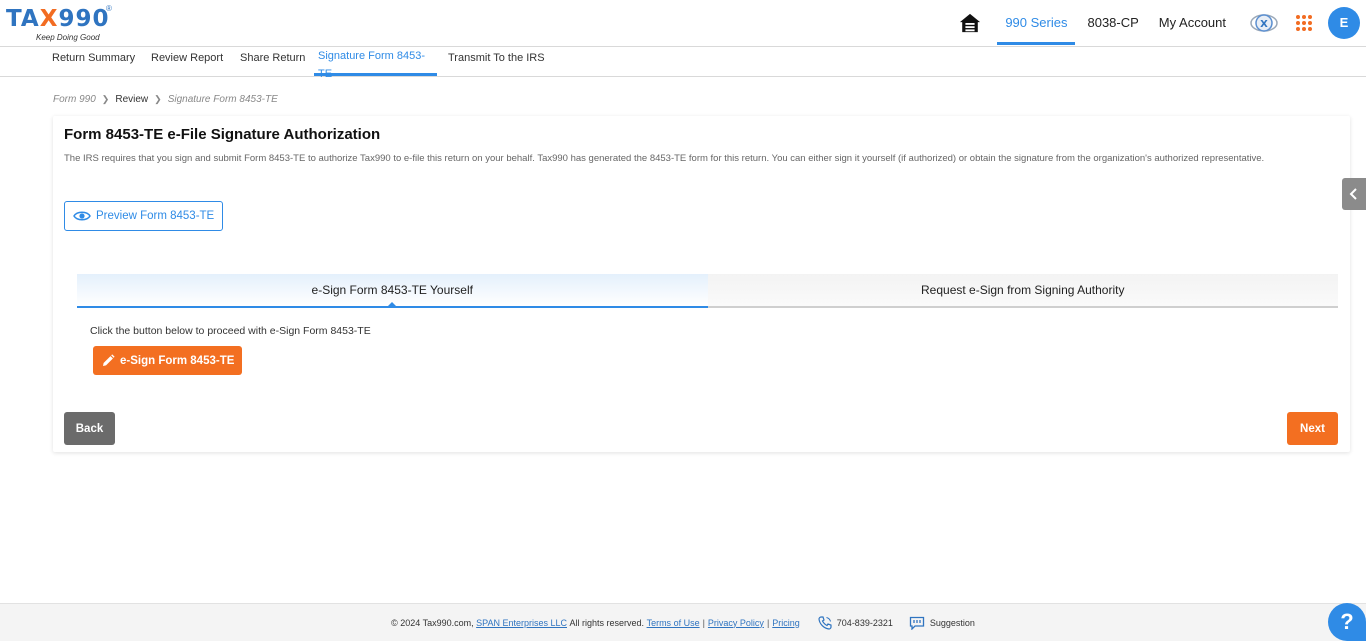 This screenshot has width=1366, height=641. I want to click on logo-text-x: X, so click(49, 19).